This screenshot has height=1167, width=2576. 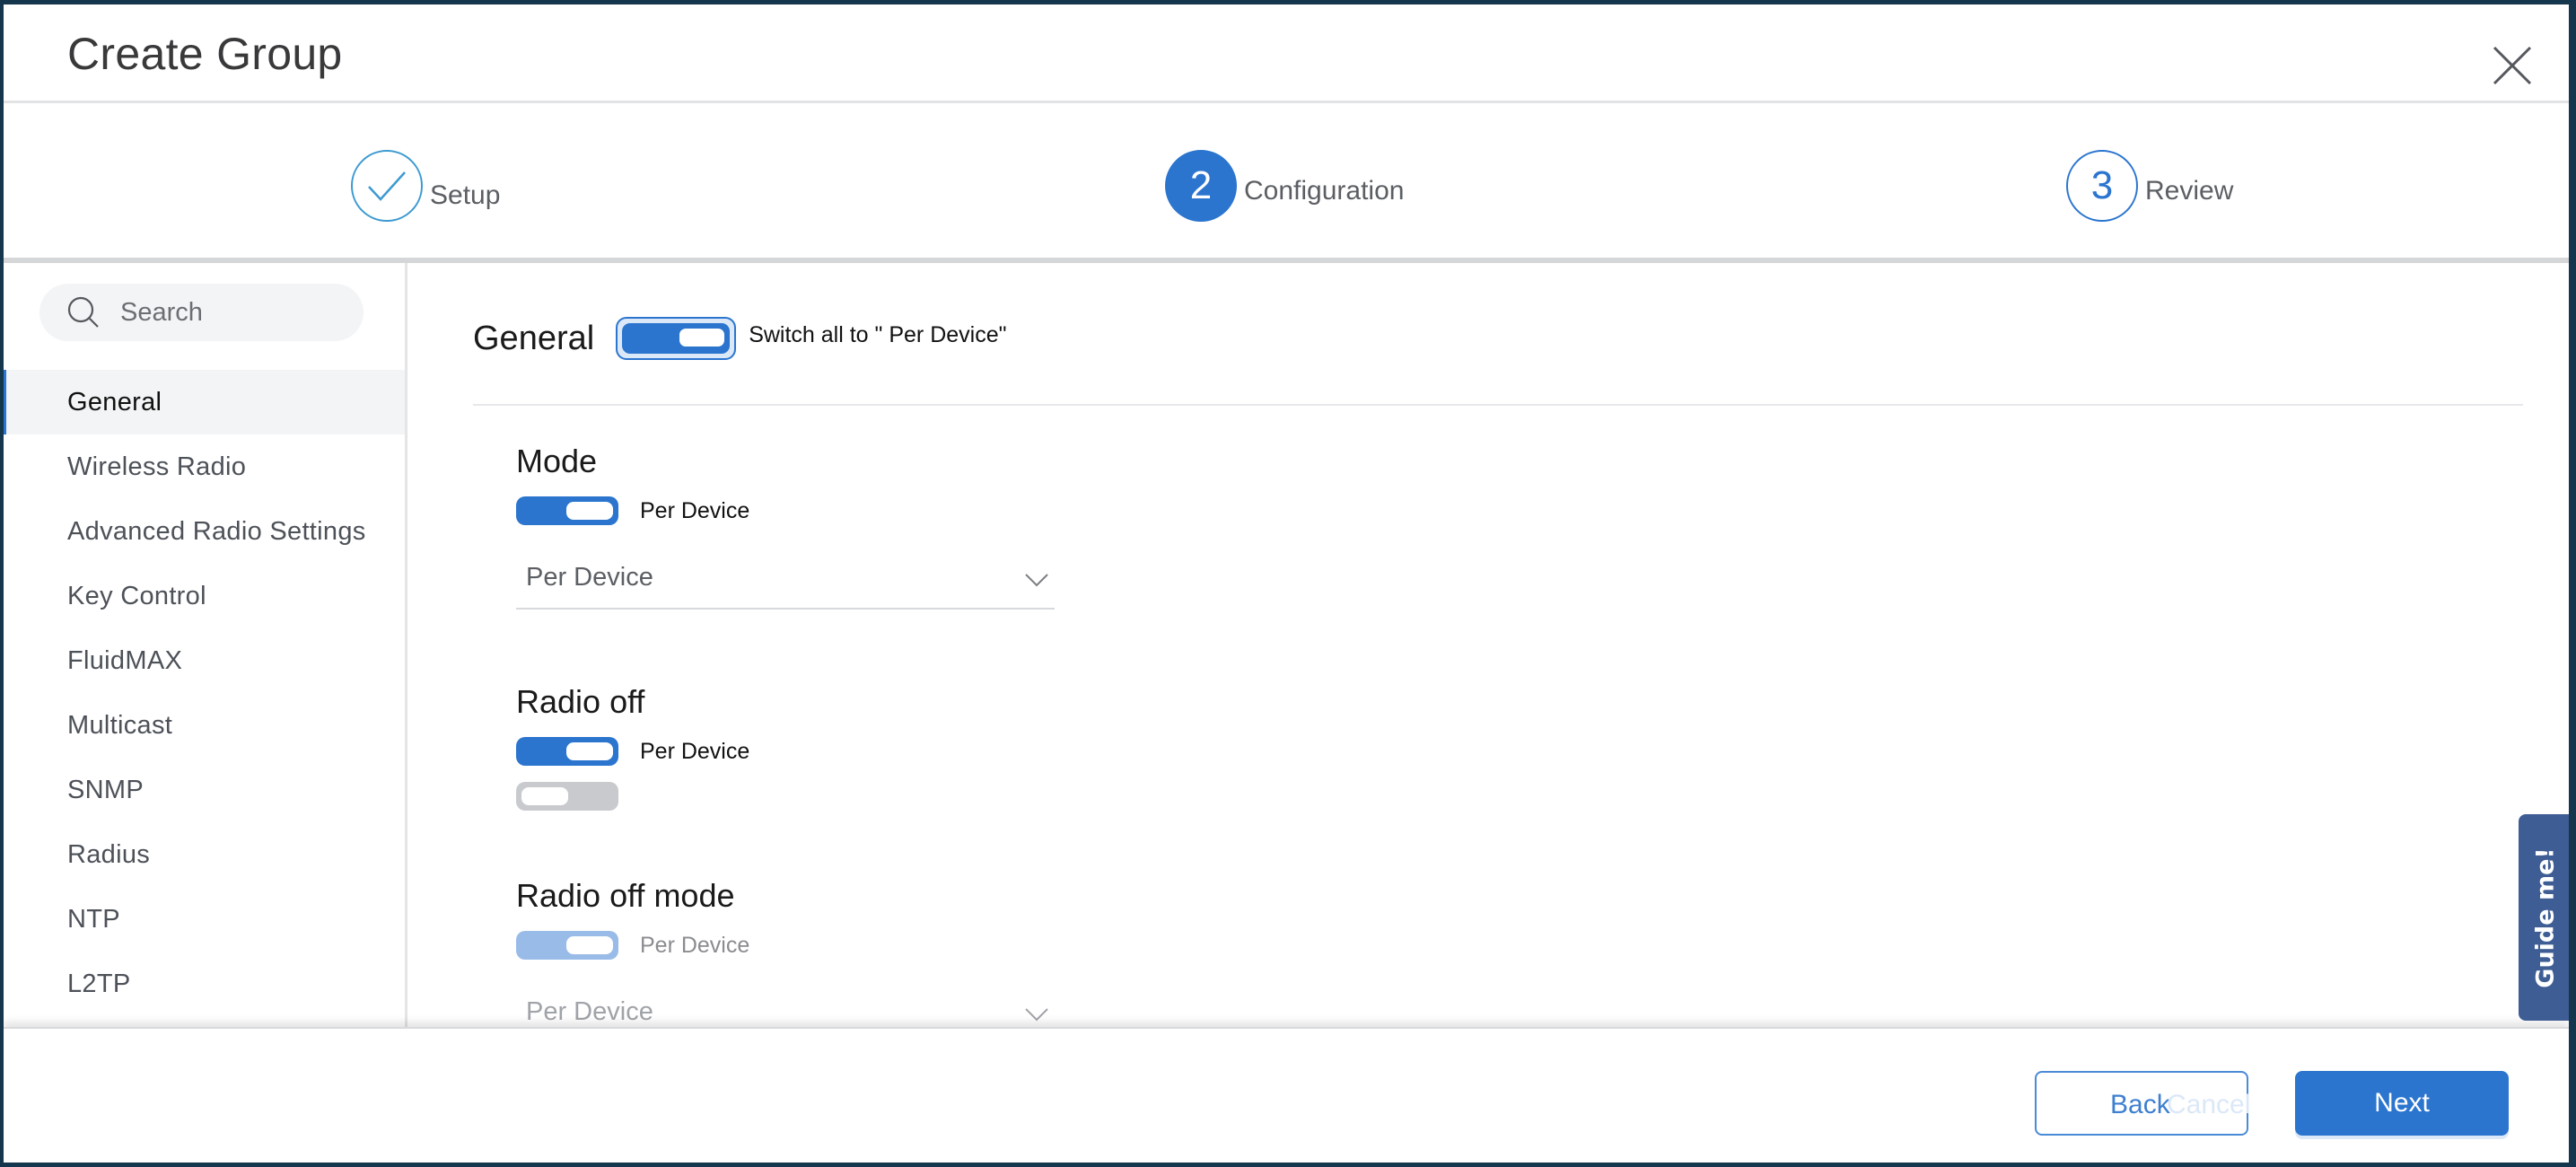 What do you see at coordinates (466, 195) in the screenshot?
I see `step-setup-label: Setup` at bounding box center [466, 195].